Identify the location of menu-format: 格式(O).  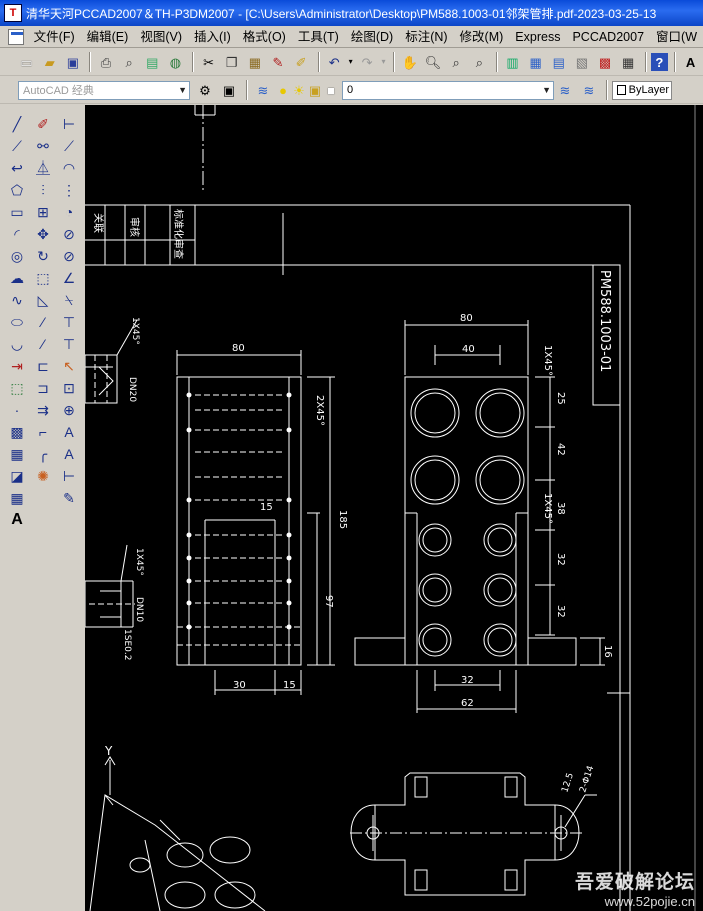
(264, 37).